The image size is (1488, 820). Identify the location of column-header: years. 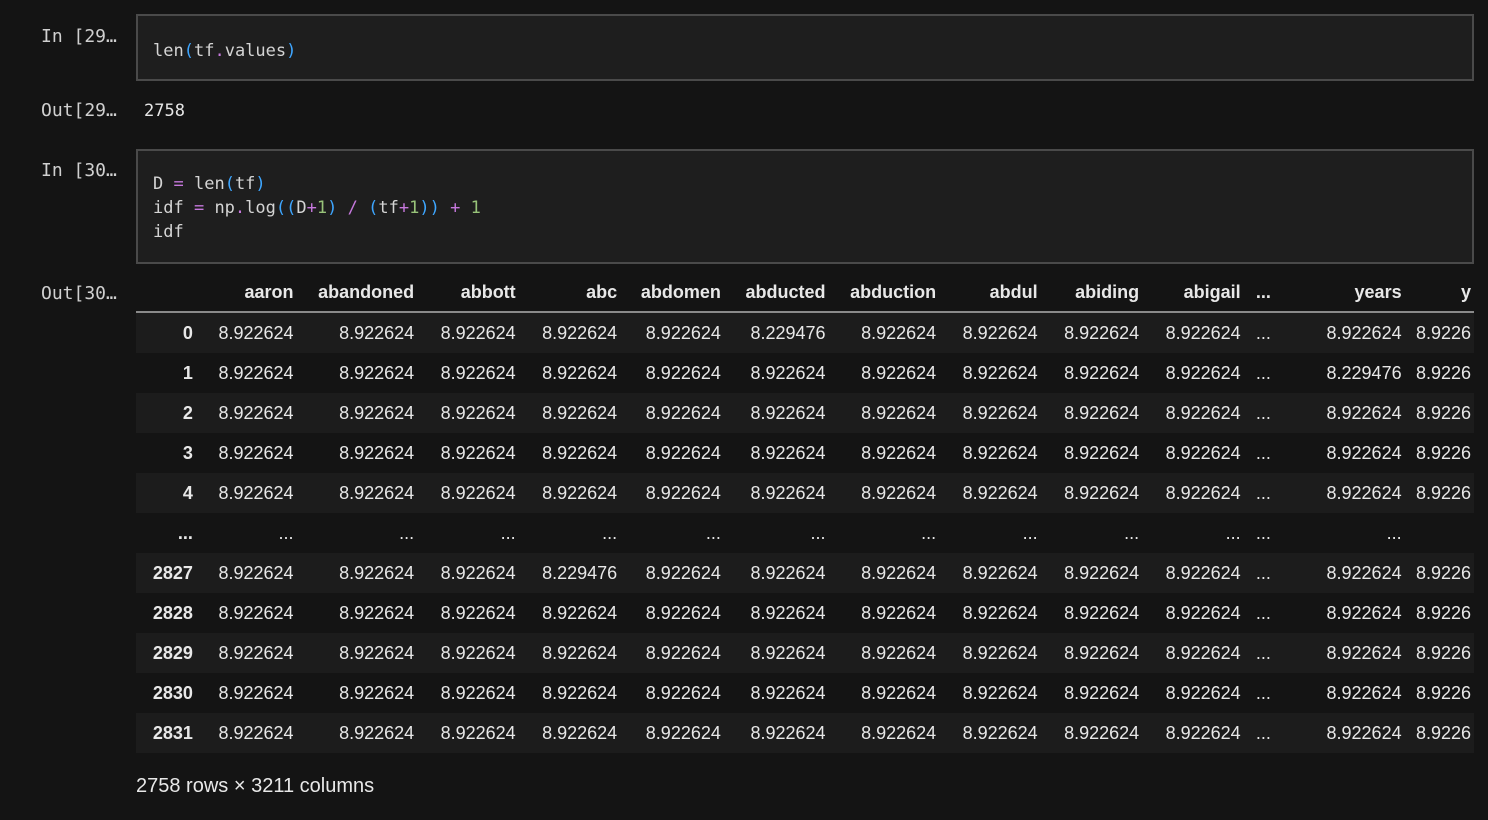
(1339, 293).